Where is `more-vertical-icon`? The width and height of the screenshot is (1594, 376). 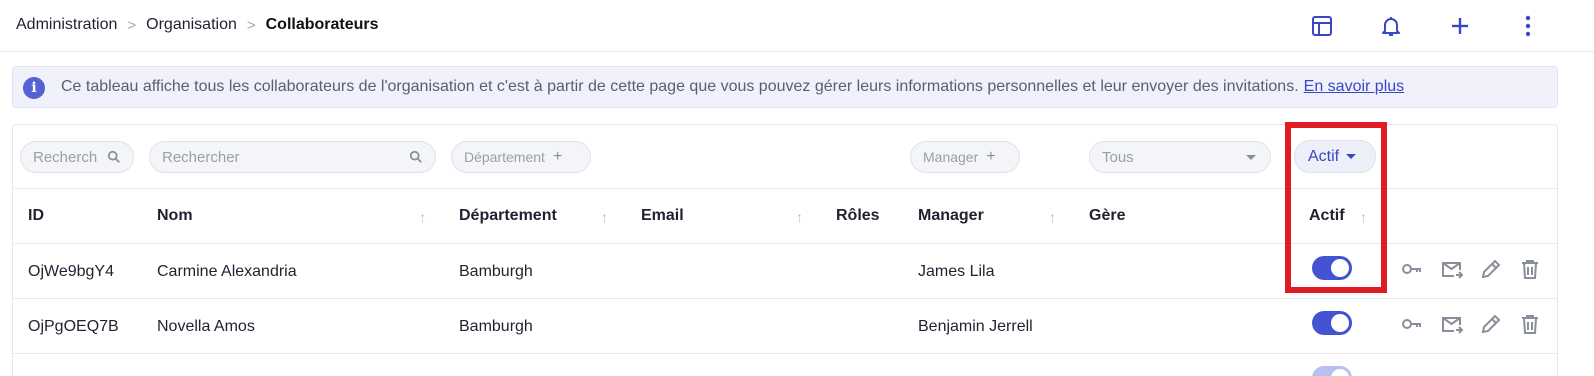
more-vertical-icon is located at coordinates (1528, 26).